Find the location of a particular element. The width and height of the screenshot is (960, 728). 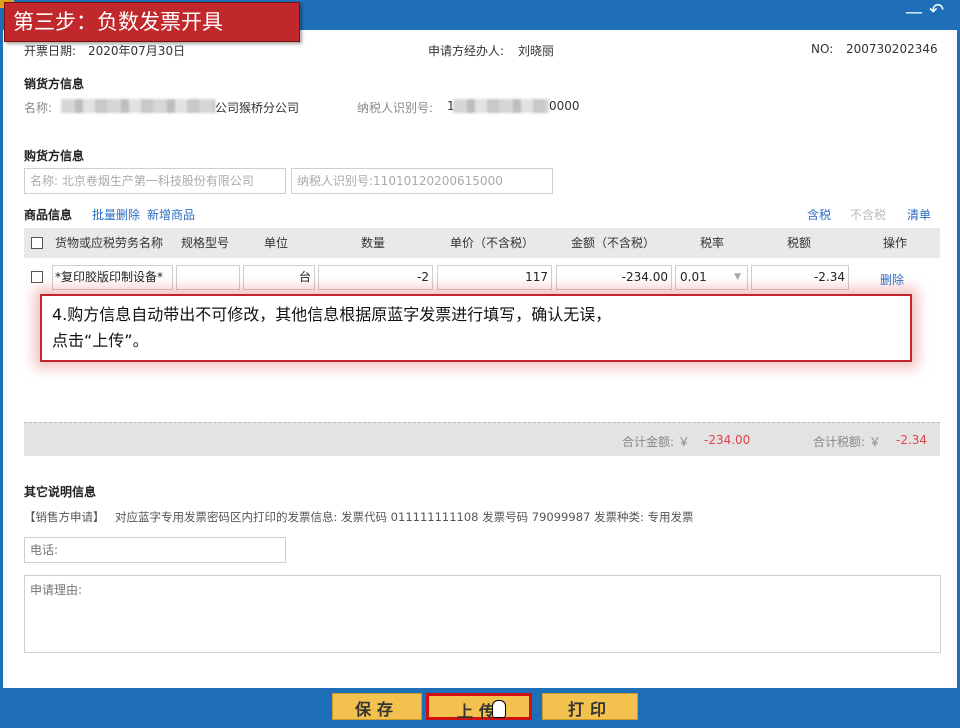

callout-line-1: 4.购方信息自动带出不可修改，其他信息根据原蓝字发票进行填写，确认无误， is located at coordinates (332, 314).